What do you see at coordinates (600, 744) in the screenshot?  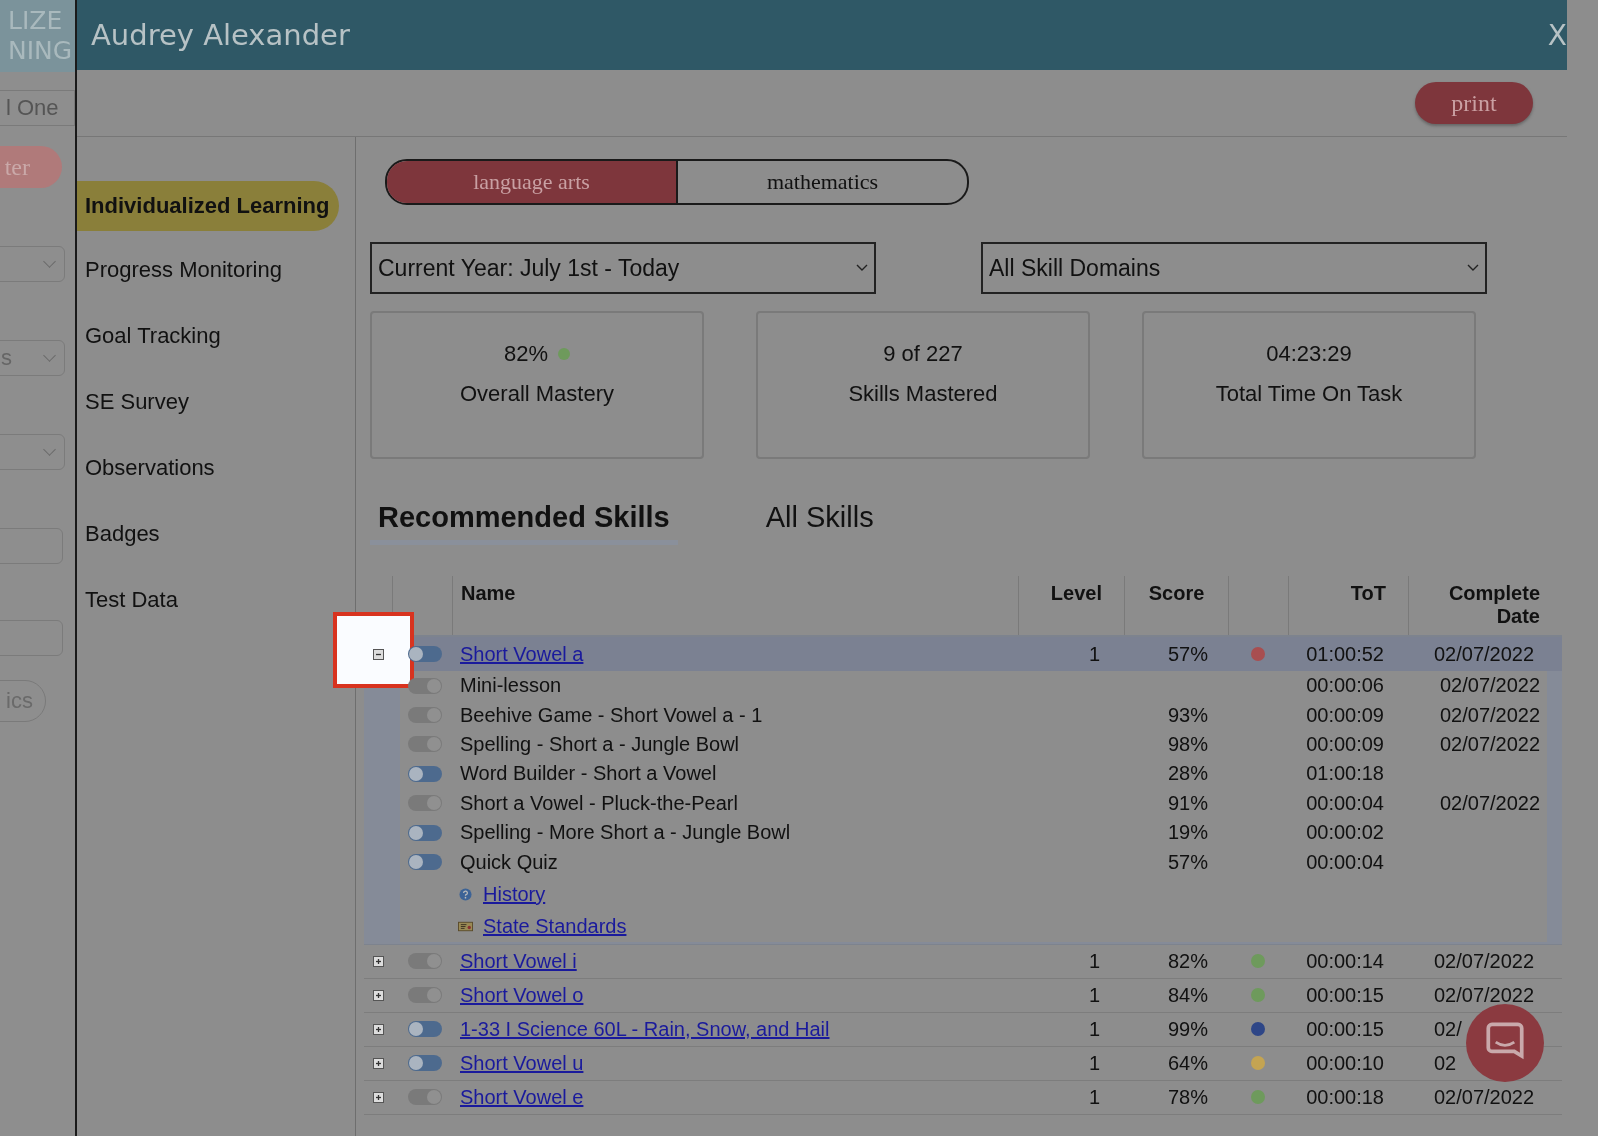 I see `activity-name: Spelling - Short a - Jungle Bowl` at bounding box center [600, 744].